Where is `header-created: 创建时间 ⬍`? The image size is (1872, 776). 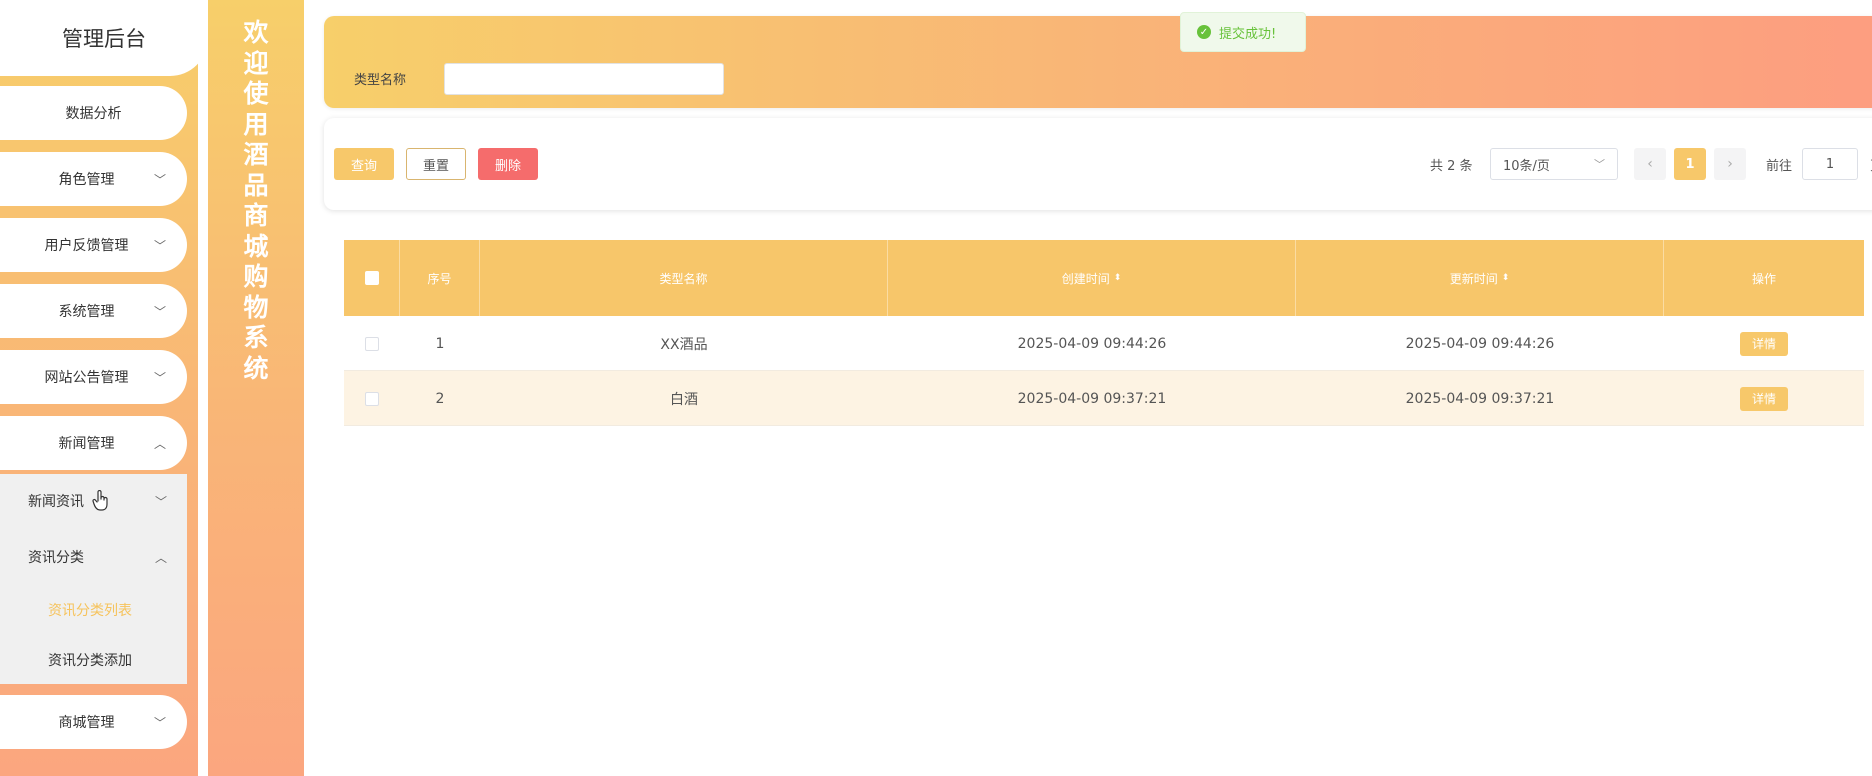 header-created: 创建时间 ⬍ is located at coordinates (1092, 278).